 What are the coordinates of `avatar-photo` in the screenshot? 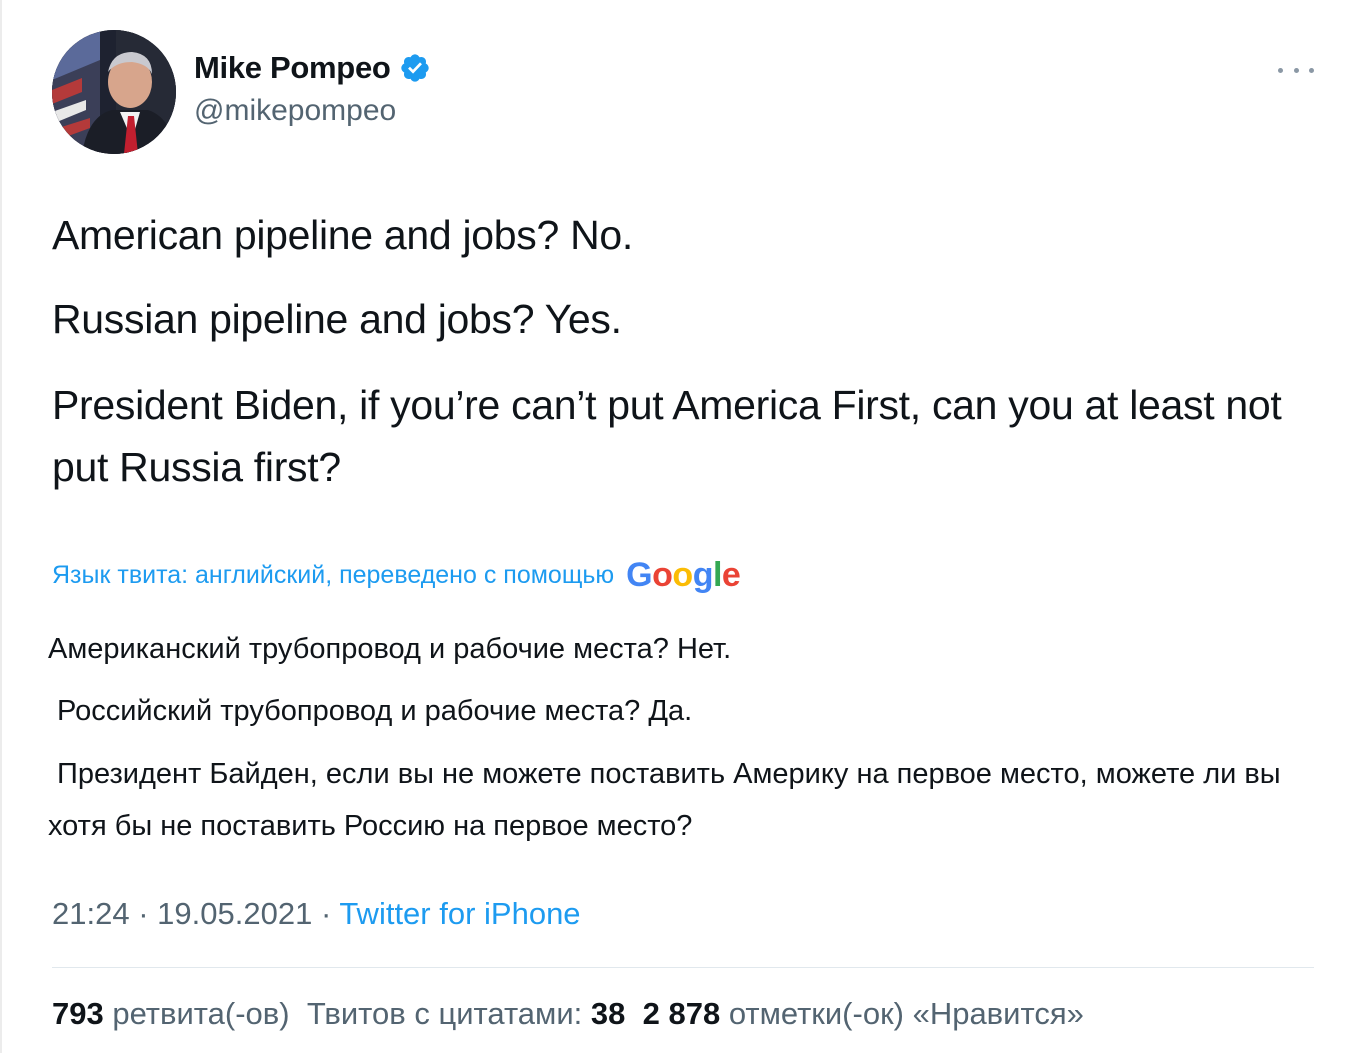 It's located at (114, 92).